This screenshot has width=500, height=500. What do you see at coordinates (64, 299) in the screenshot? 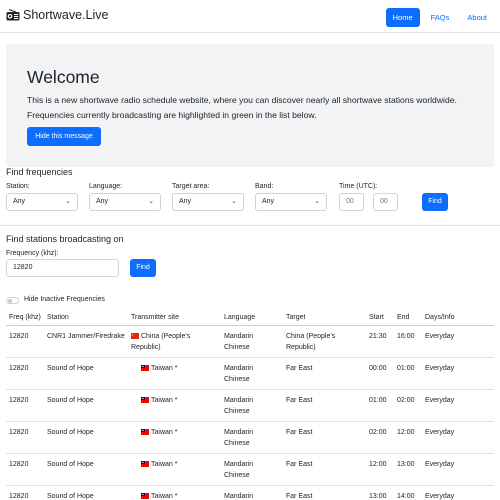
I see `hide-inactive-label: Hide Inactive Frequencies` at bounding box center [64, 299].